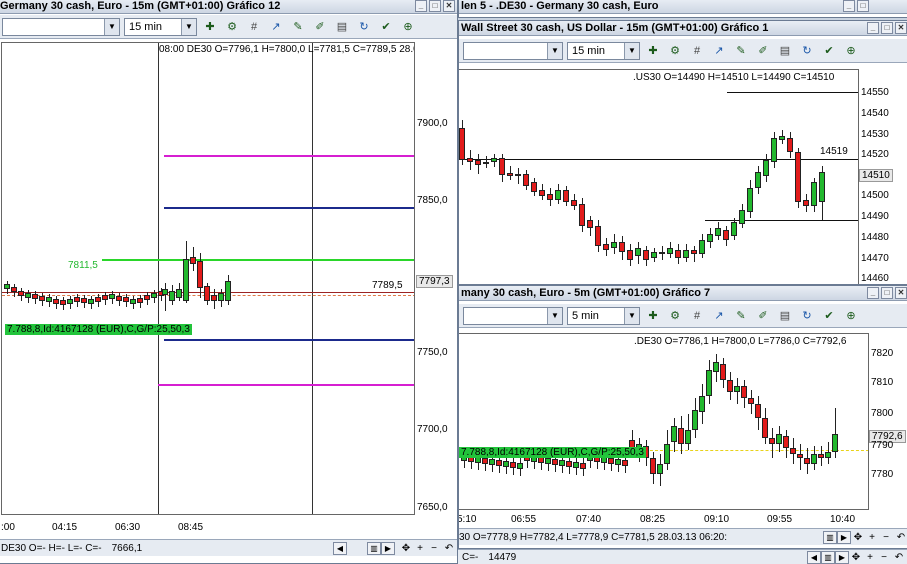 The width and height of the screenshot is (907, 564). I want to click on navy-level-line, so click(289, 208).